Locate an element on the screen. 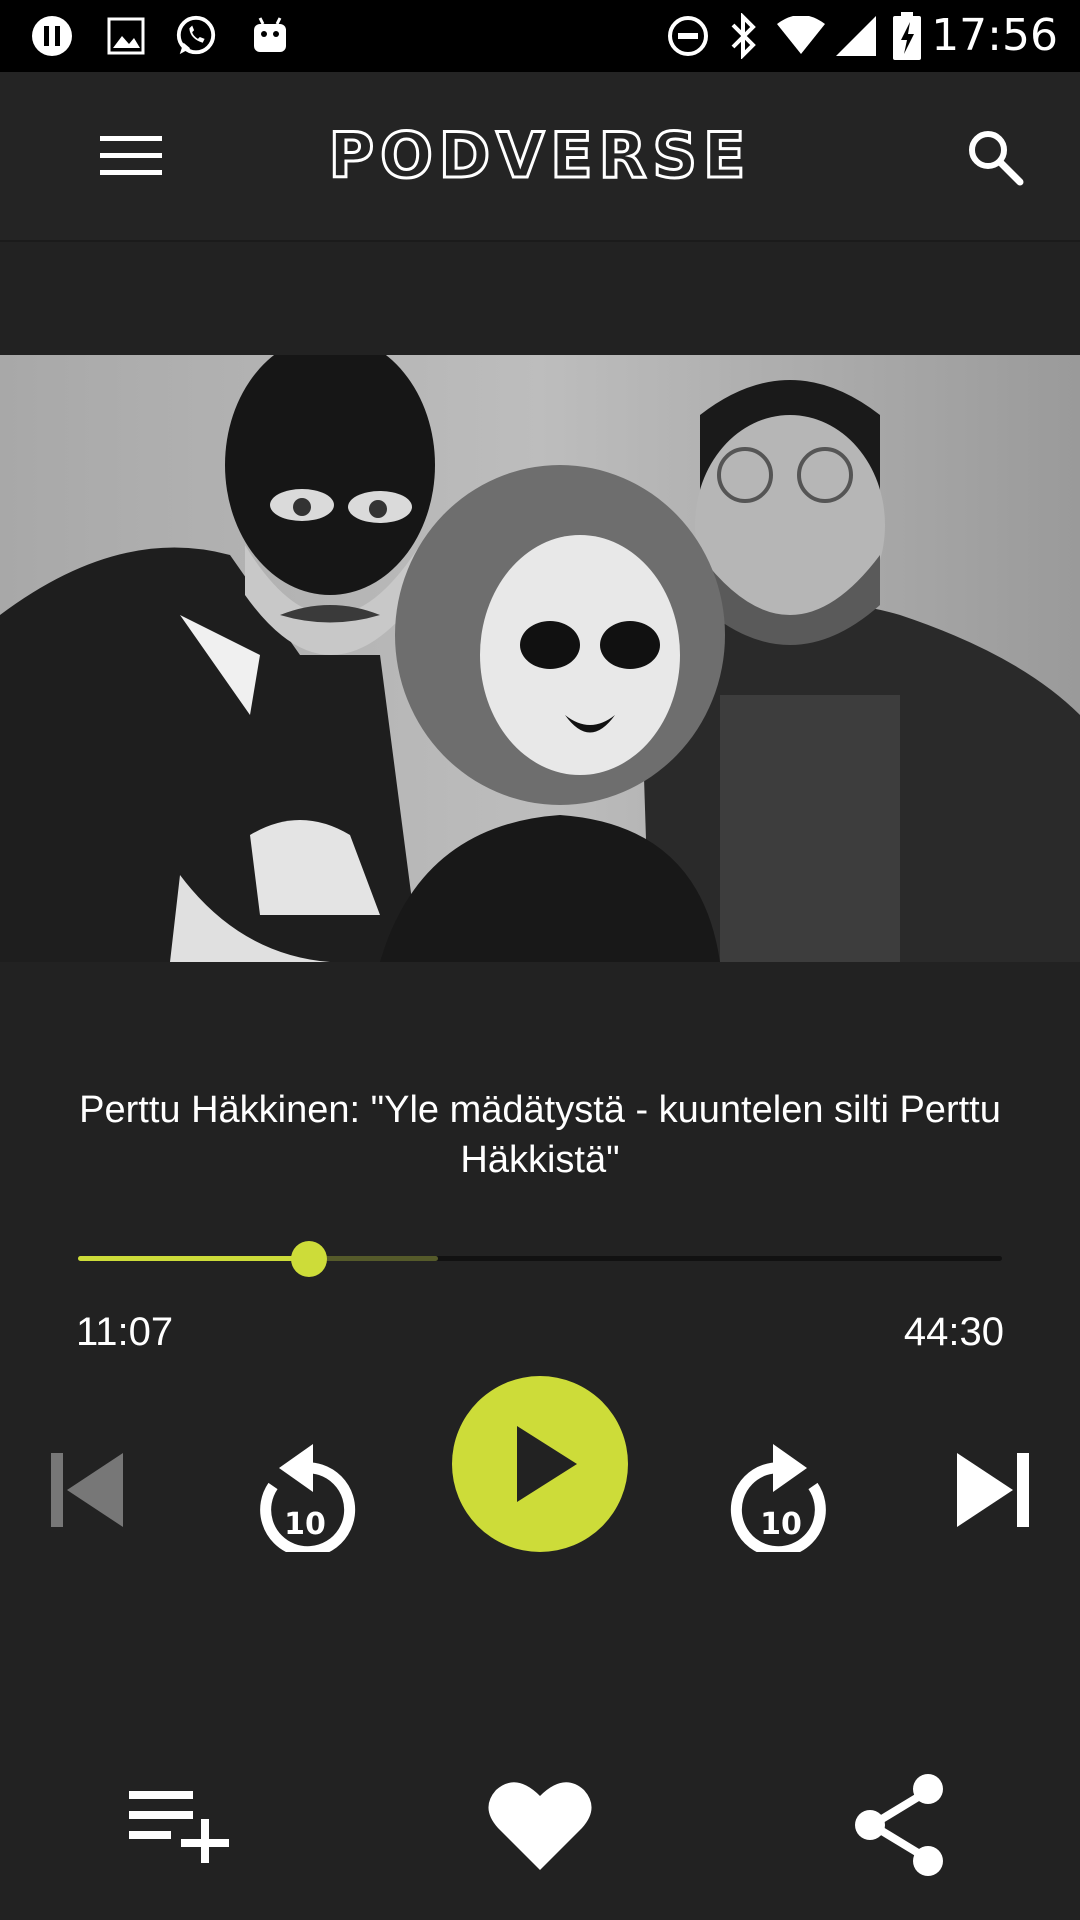  seek-bar-progress is located at coordinates (193, 1258).